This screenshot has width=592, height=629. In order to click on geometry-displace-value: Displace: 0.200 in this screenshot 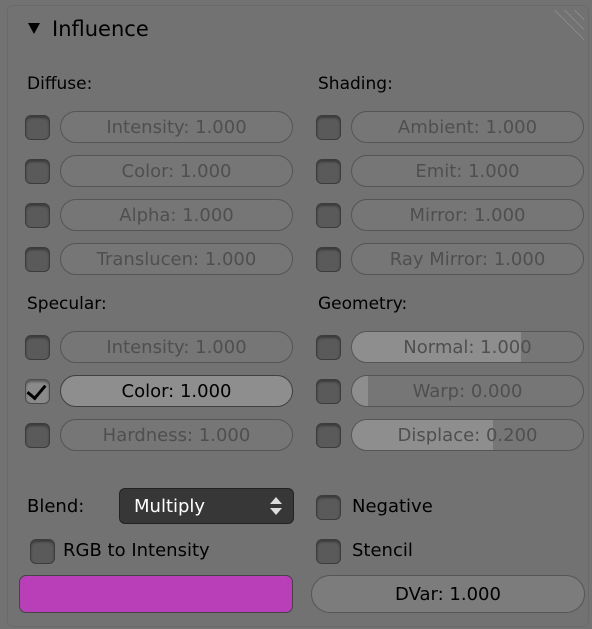, I will do `click(467, 435)`.